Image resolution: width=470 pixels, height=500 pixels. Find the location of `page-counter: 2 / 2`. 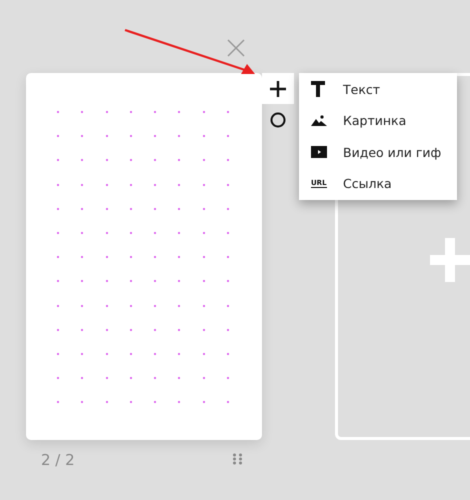

page-counter: 2 / 2 is located at coordinates (58, 460).